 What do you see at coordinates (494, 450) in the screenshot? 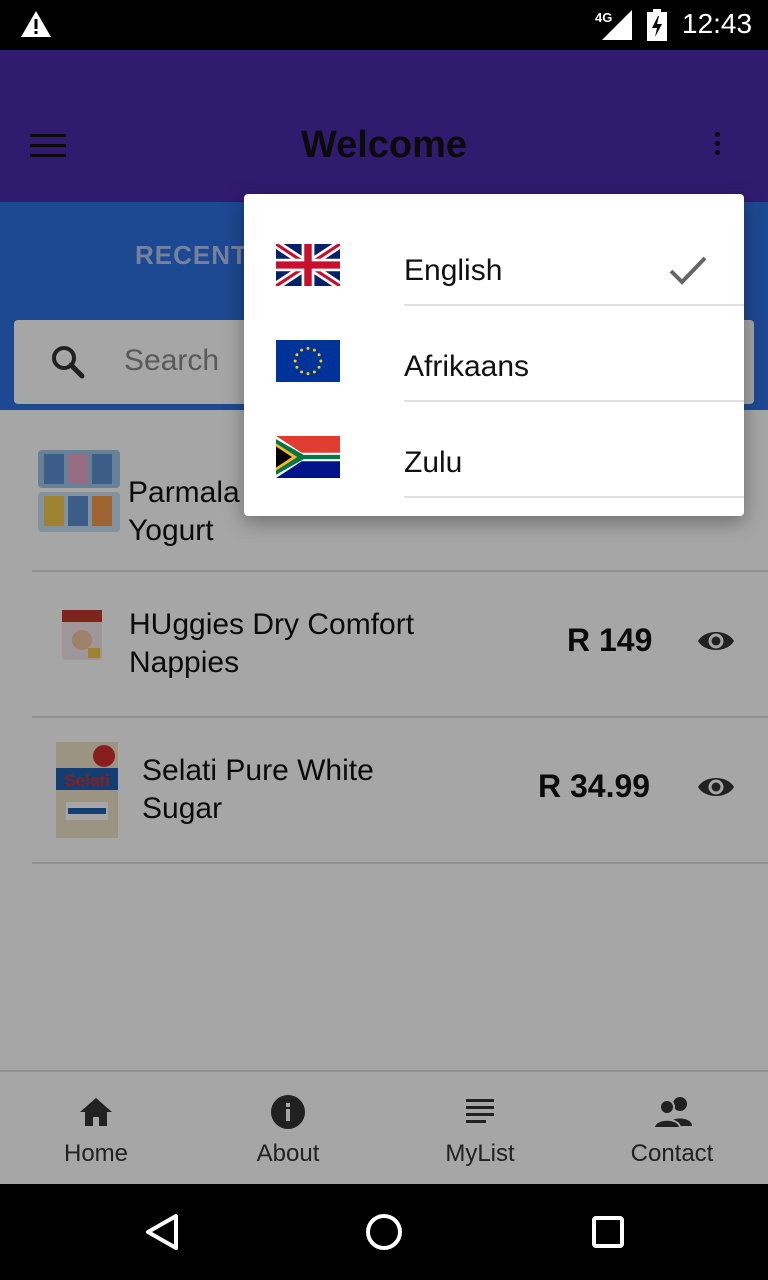
I see `menu-item-zulu: Zulu` at bounding box center [494, 450].